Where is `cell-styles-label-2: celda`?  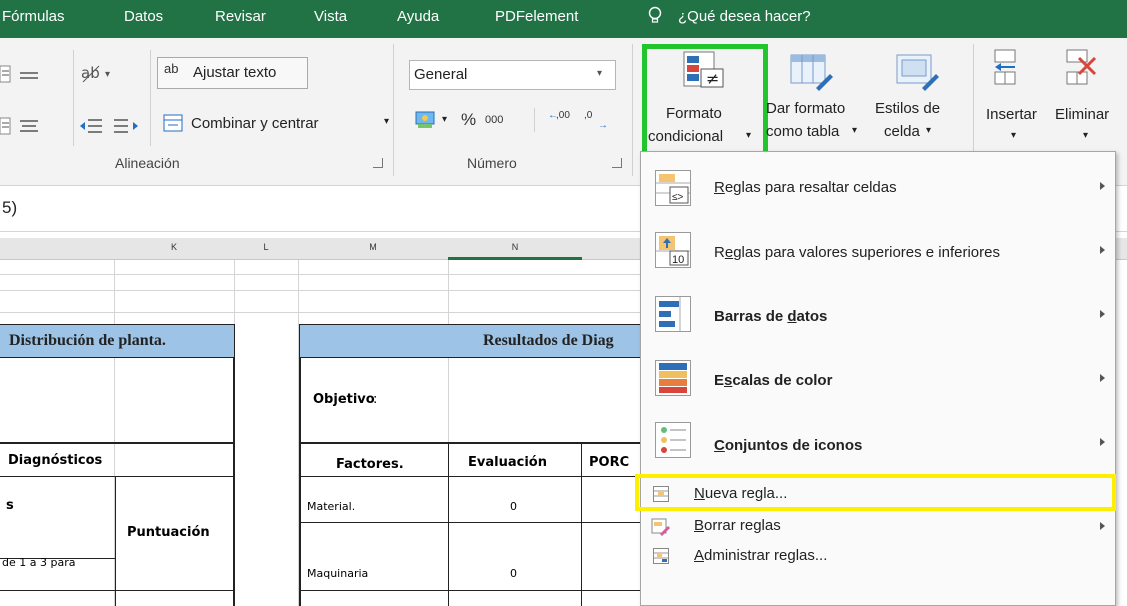
cell-styles-label-2: celda is located at coordinates (902, 131).